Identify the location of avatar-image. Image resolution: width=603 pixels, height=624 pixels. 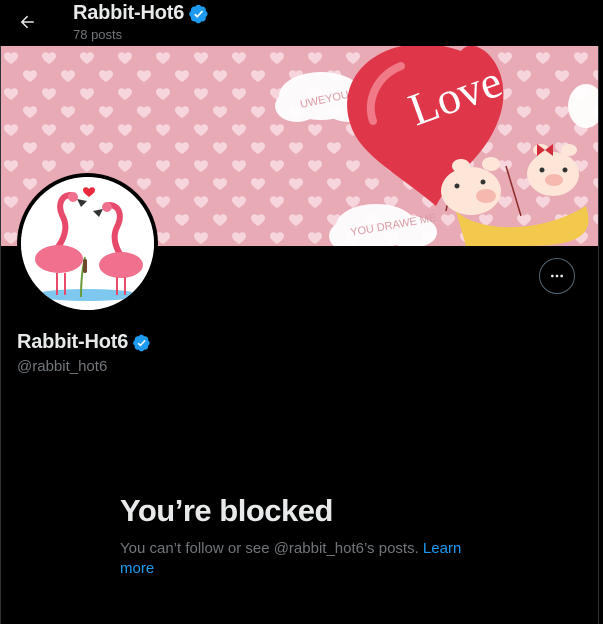
(87, 243).